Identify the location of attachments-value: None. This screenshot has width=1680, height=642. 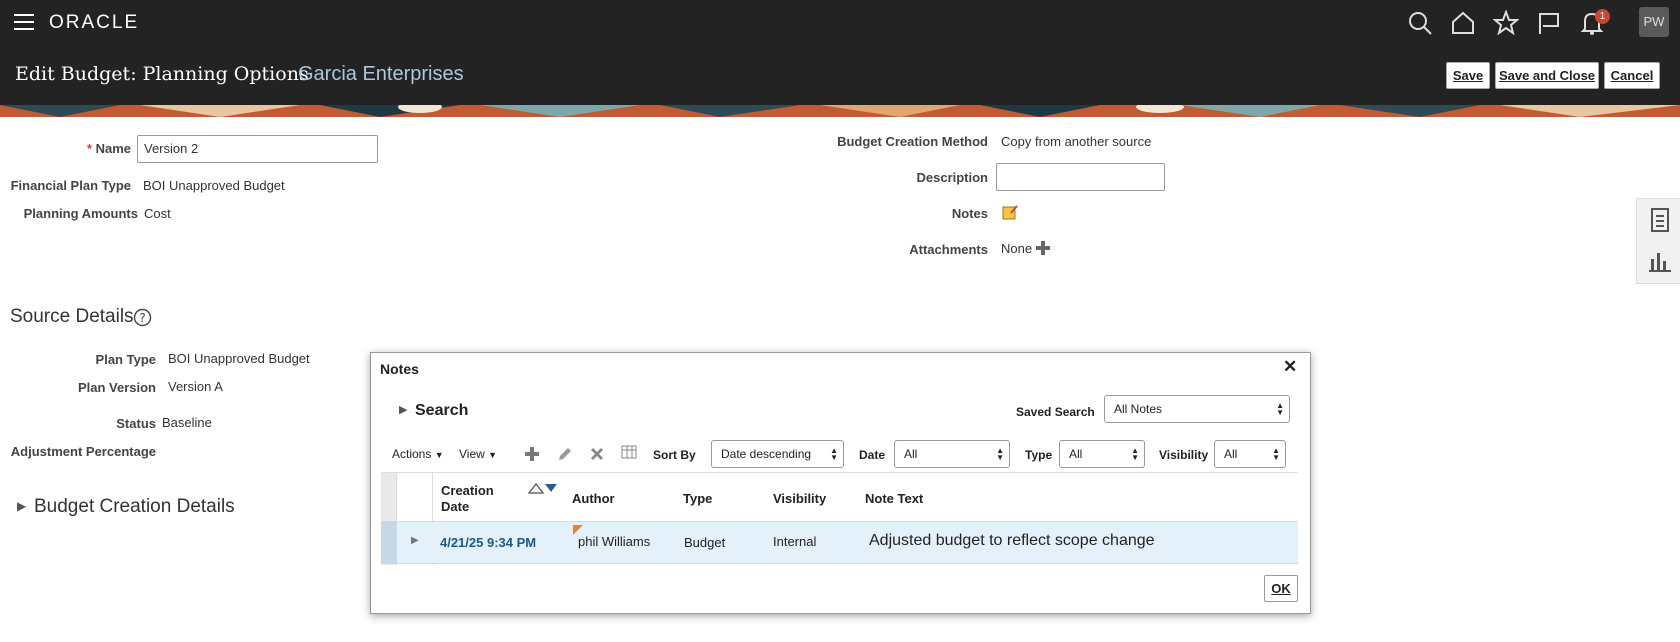
(1017, 248).